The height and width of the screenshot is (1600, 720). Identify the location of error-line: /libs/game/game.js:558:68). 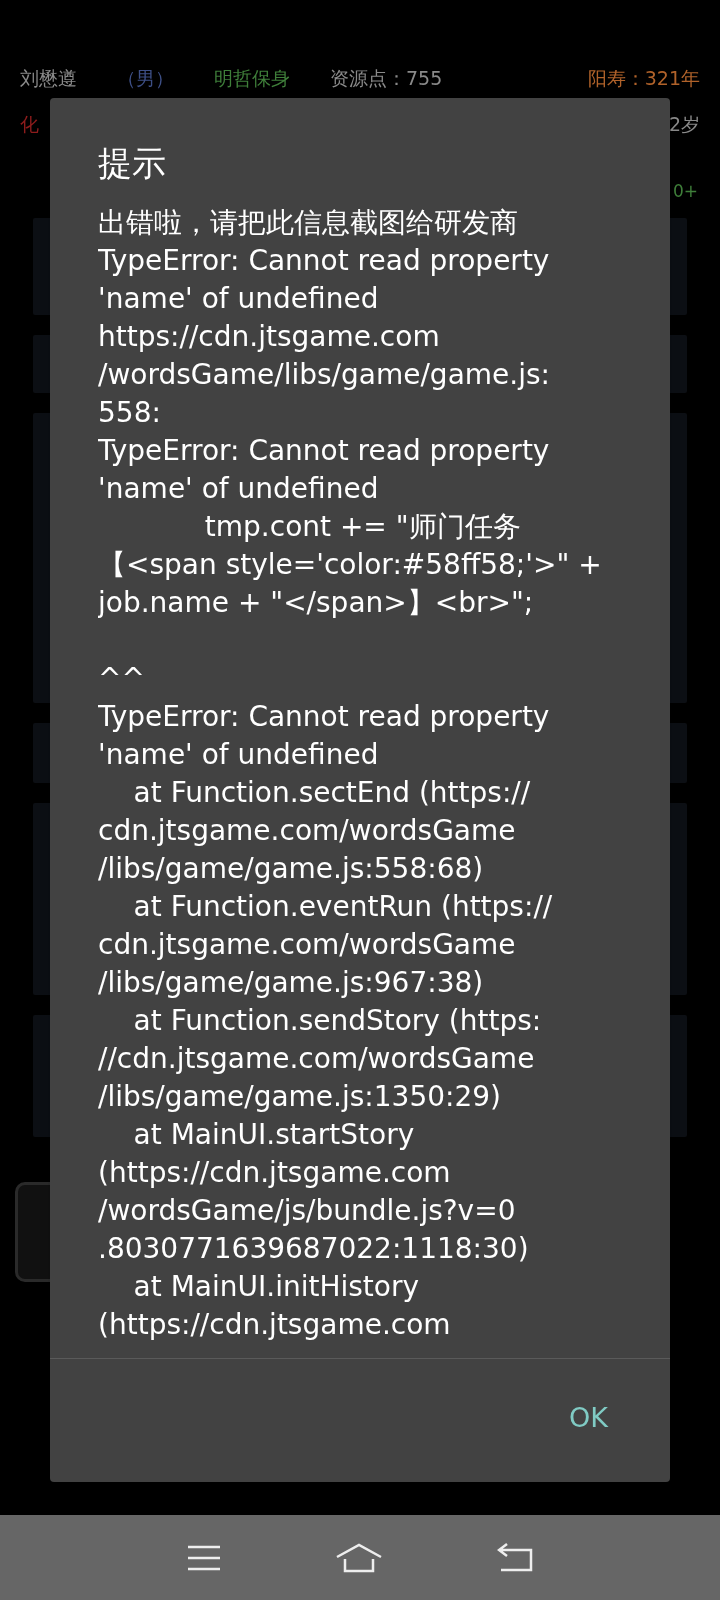
(291, 869).